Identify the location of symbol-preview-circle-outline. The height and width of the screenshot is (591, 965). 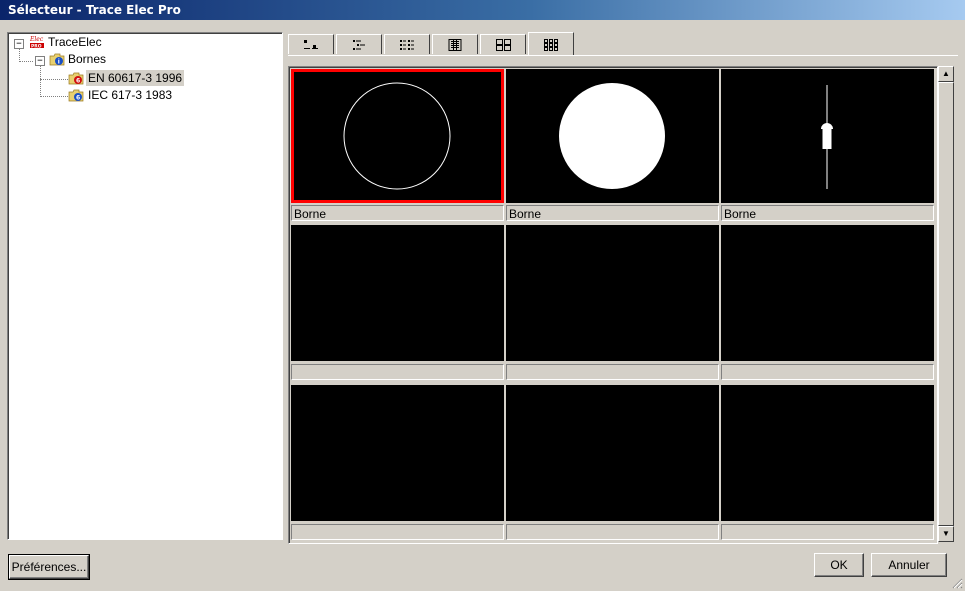
(397, 136).